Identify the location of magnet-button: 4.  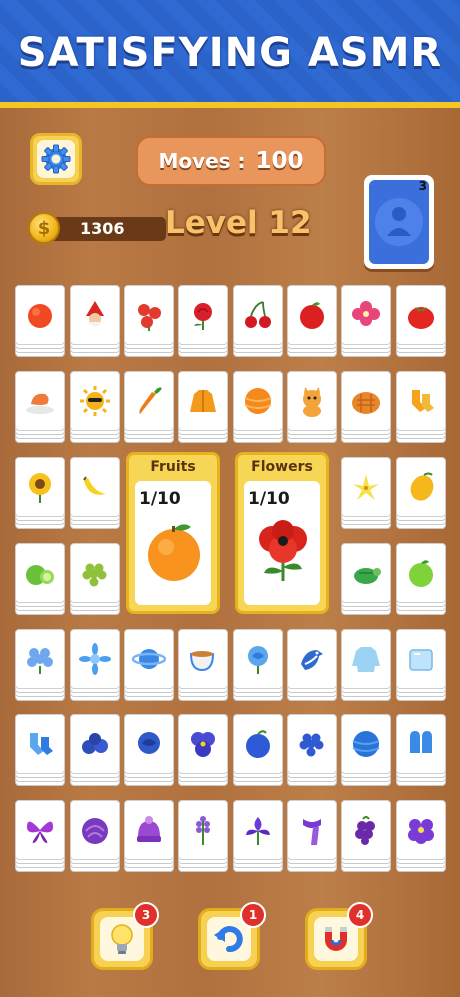
(339, 936).